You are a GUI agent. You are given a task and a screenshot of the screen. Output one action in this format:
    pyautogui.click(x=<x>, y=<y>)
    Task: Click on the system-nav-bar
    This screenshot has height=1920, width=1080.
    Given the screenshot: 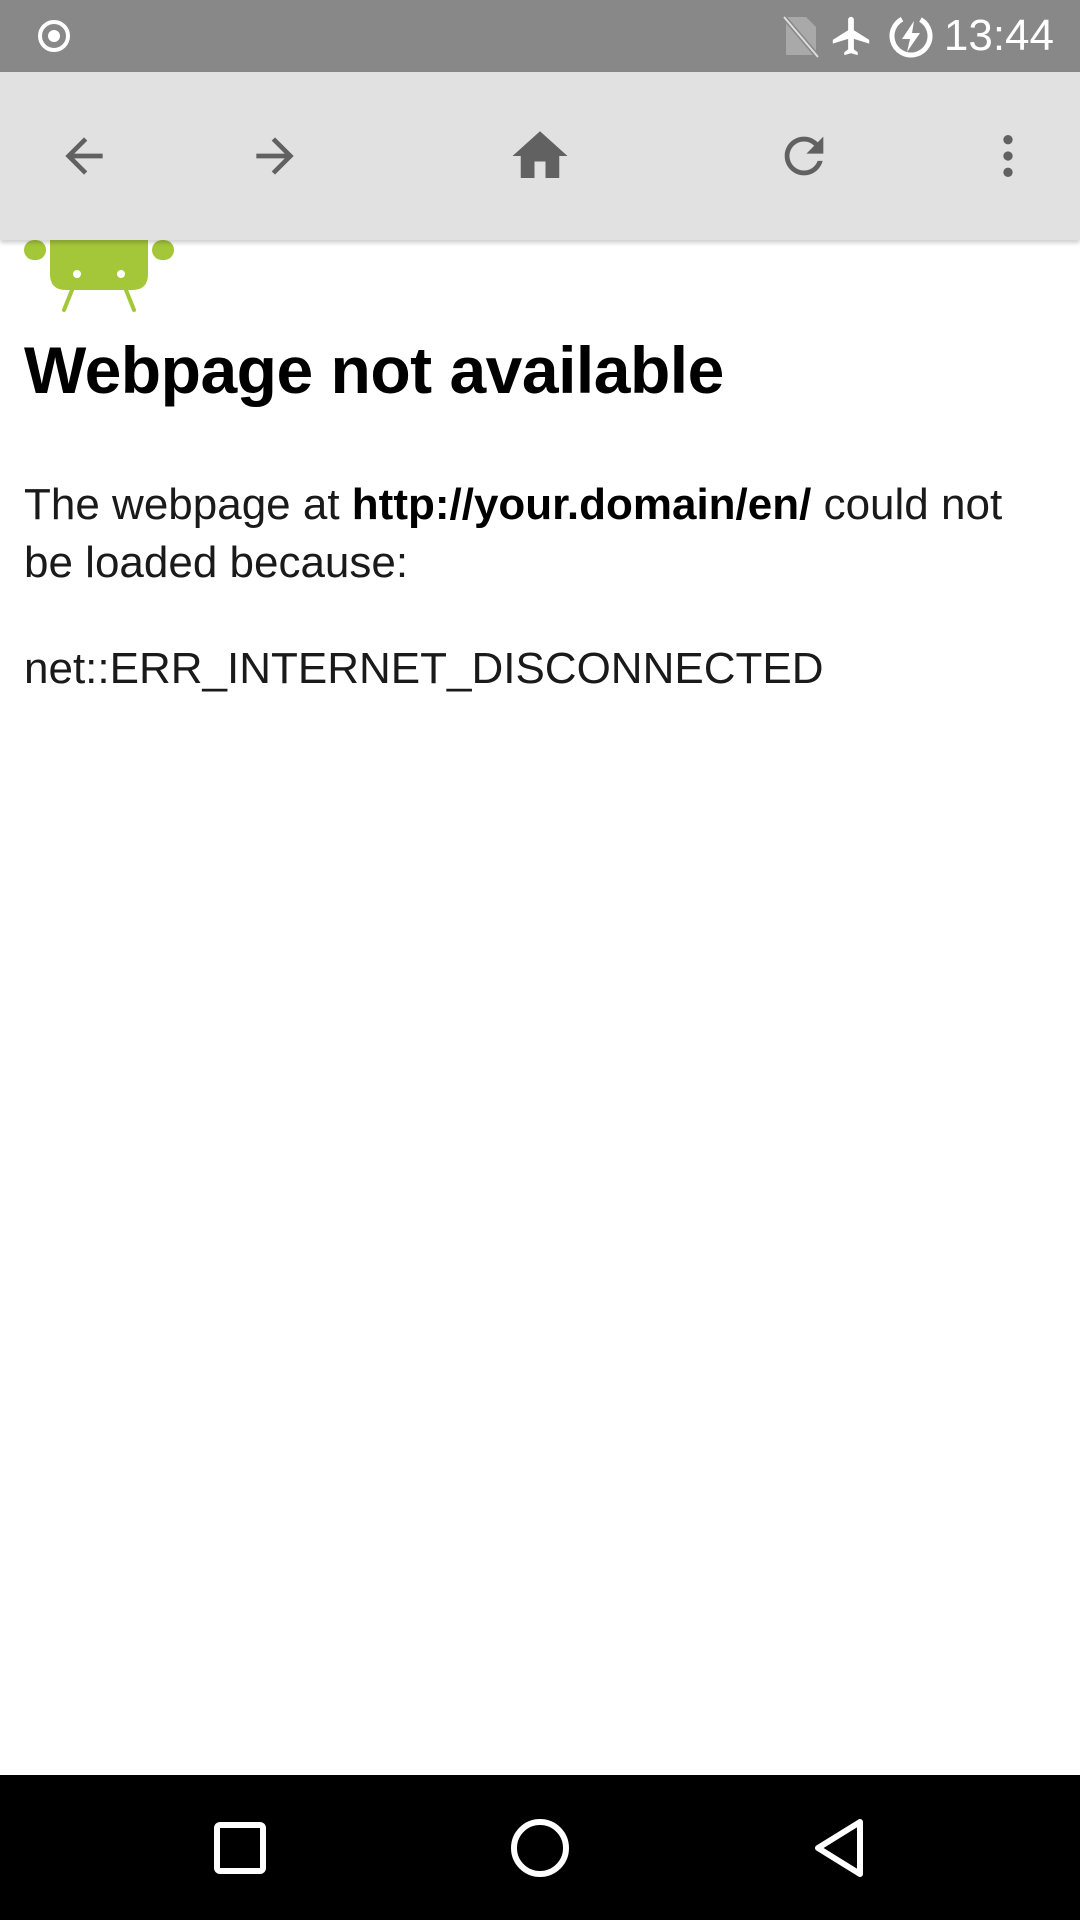 What is the action you would take?
    pyautogui.click(x=540, y=1847)
    